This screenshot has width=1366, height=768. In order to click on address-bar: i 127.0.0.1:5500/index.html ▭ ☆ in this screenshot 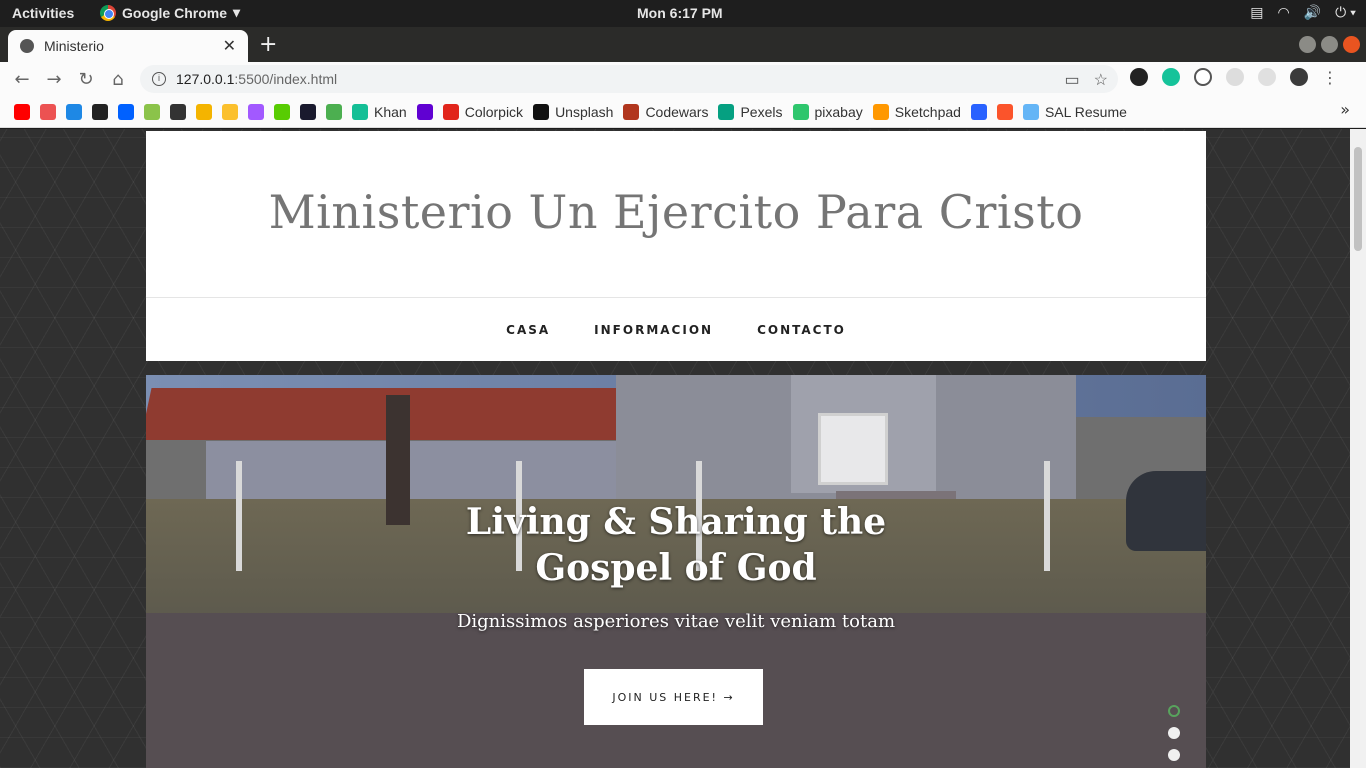, I will do `click(629, 79)`.